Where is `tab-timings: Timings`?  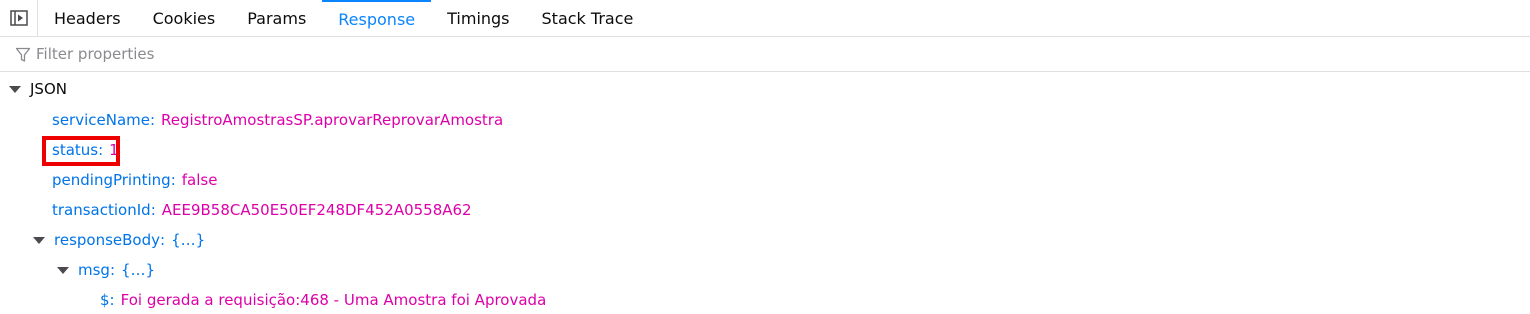 tab-timings: Timings is located at coordinates (478, 18).